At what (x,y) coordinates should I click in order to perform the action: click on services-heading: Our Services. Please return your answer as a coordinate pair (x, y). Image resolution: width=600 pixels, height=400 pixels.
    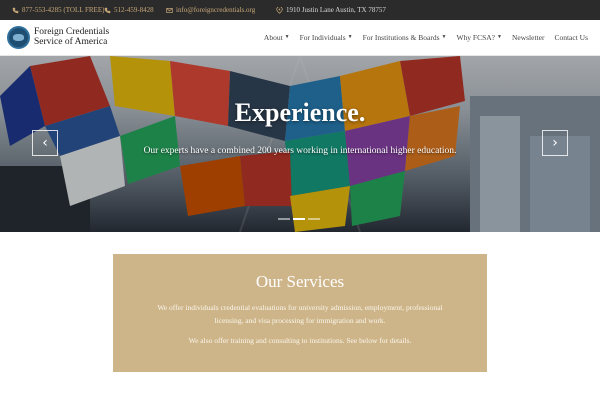
    Looking at the image, I should click on (300, 281).